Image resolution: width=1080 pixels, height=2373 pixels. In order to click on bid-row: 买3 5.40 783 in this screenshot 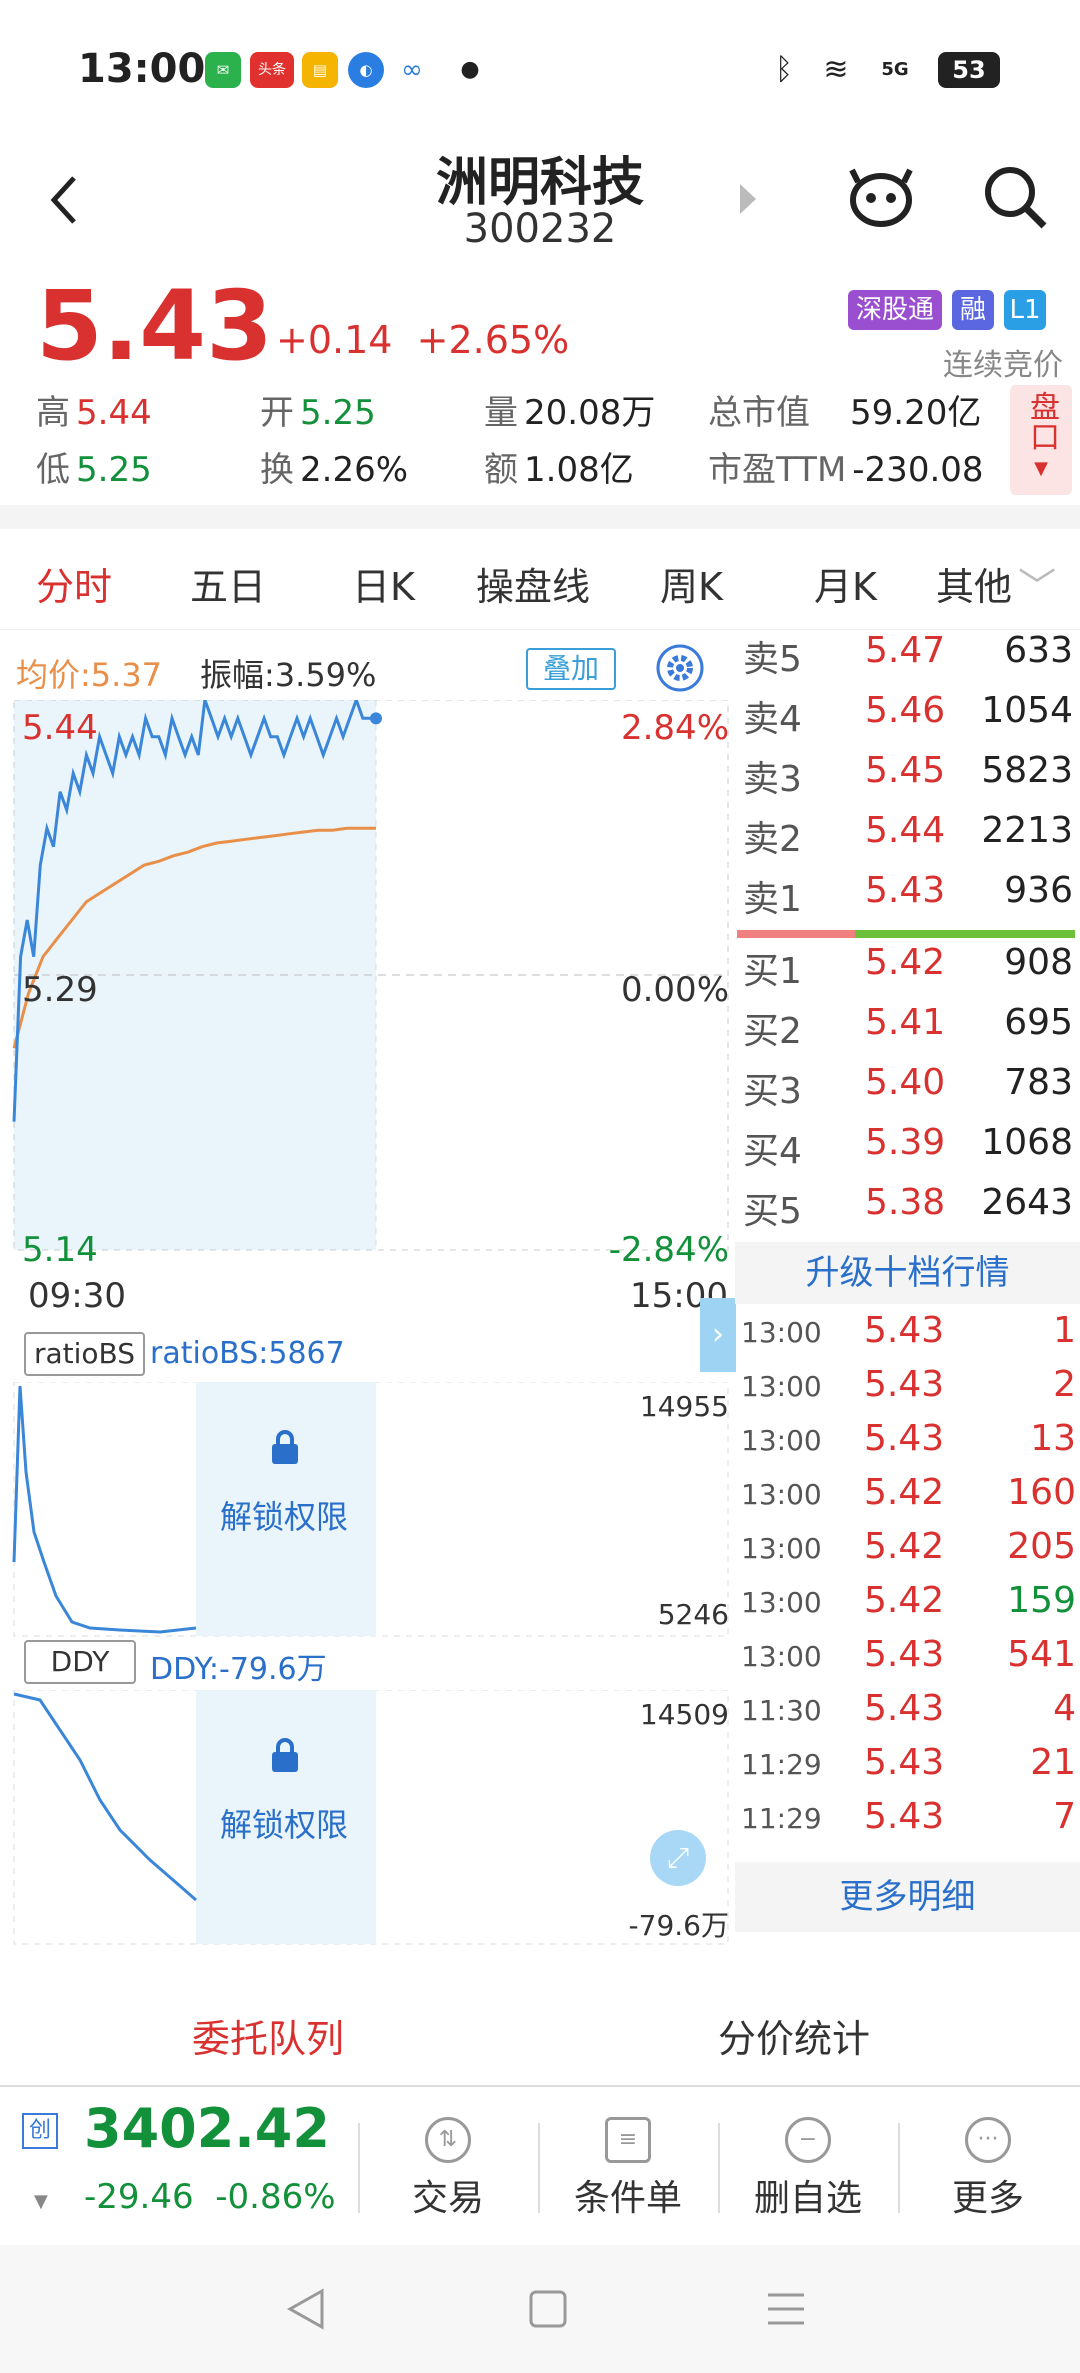, I will do `click(908, 1091)`.